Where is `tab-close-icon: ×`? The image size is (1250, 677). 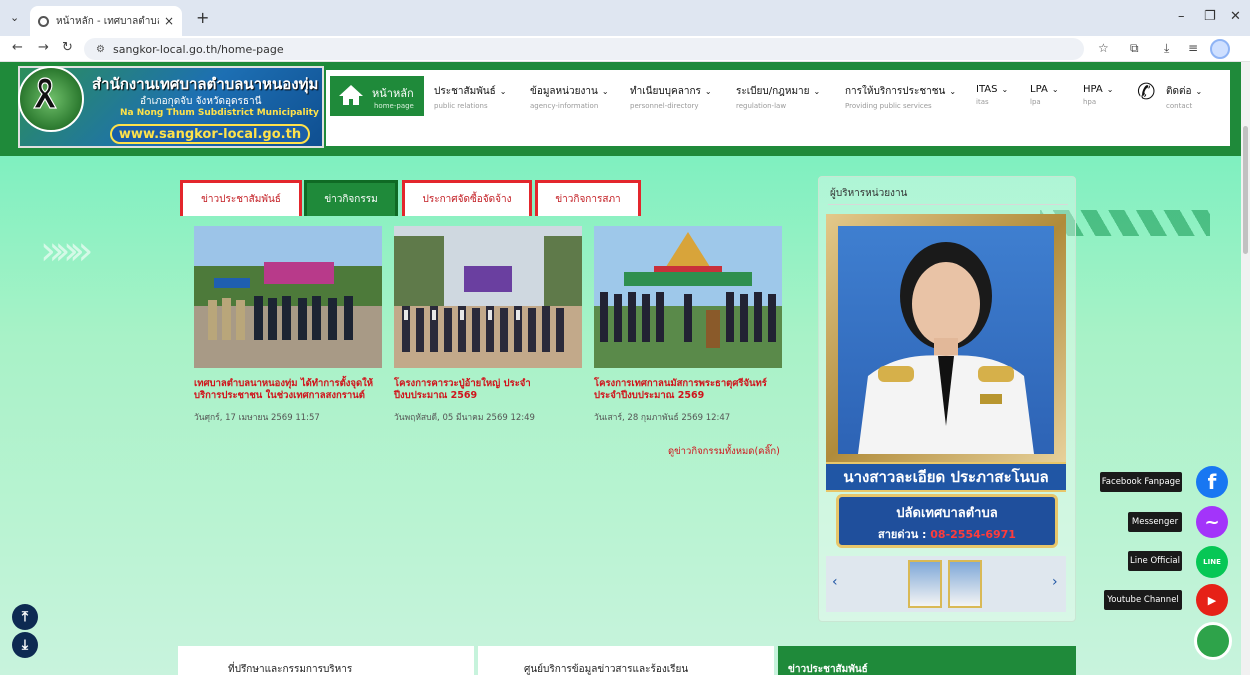
tab-close-icon: × is located at coordinates (169, 21).